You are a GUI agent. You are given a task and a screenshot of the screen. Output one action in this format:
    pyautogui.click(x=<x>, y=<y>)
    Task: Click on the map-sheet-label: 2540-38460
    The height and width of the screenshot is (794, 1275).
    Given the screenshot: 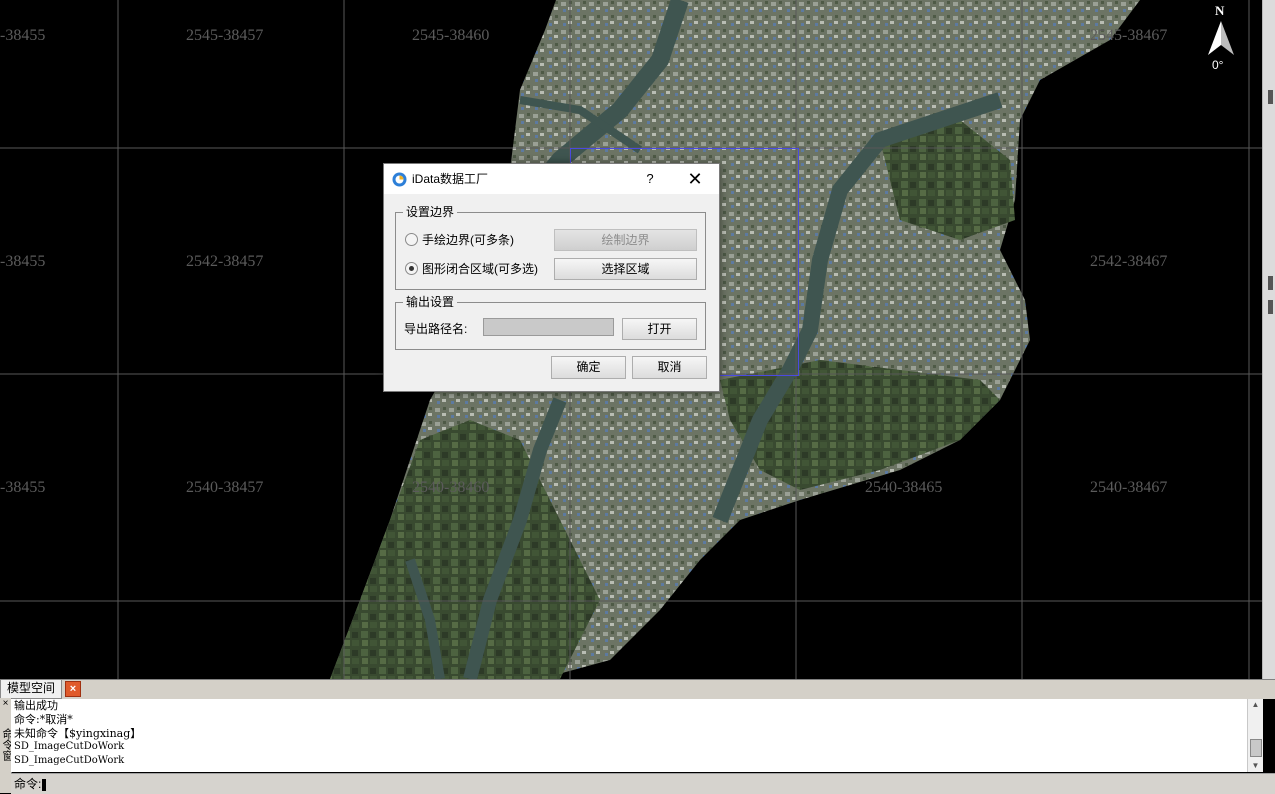 What is the action you would take?
    pyautogui.click(x=451, y=487)
    